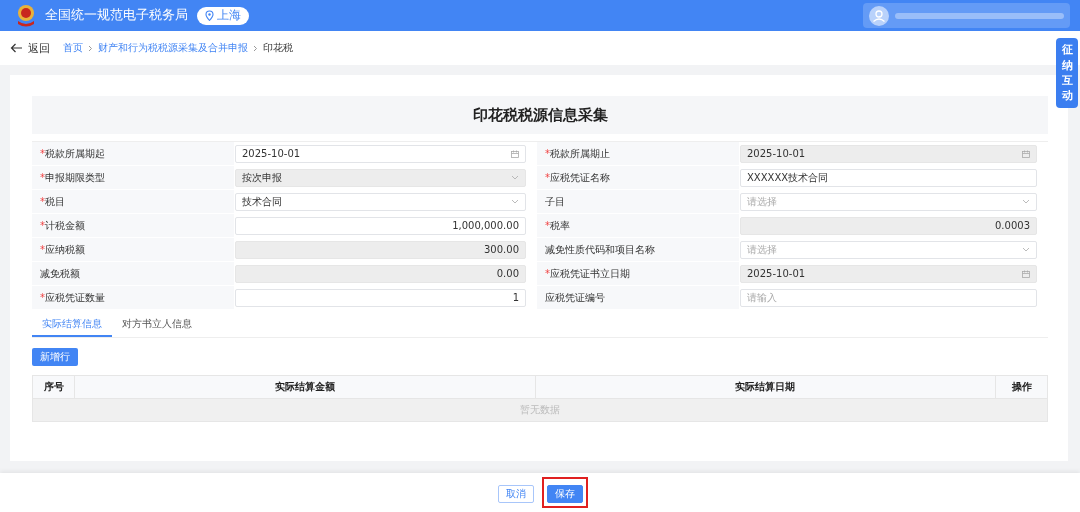 The height and width of the screenshot is (512, 1080). Describe the element at coordinates (380, 225) in the screenshot. I see `input-field: 1,000,000.00` at that location.